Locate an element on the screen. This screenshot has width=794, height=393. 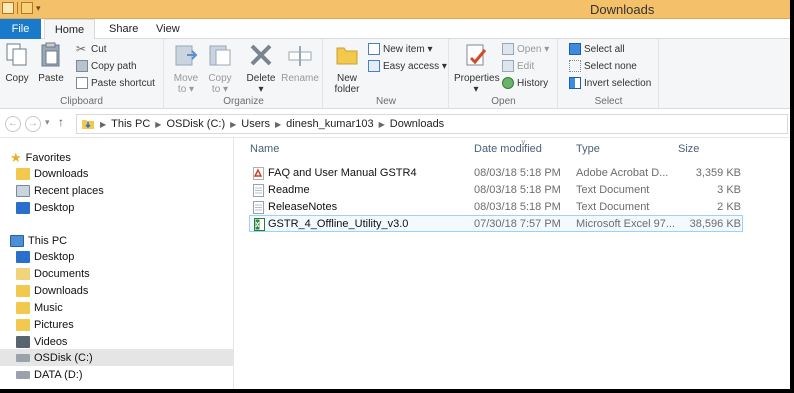
open-icon is located at coordinates (508, 49).